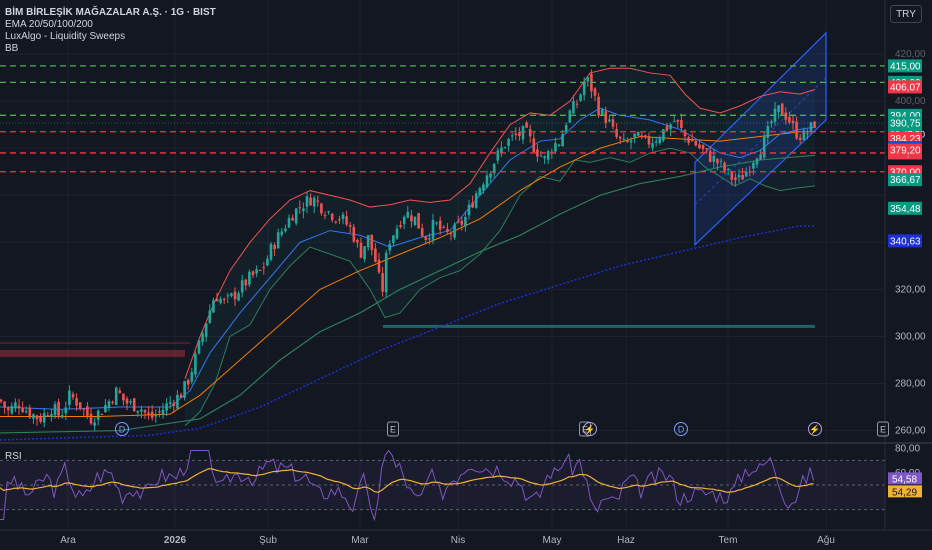  Describe the element at coordinates (110, 25) in the screenshot. I see `legend-ema: EMA 20/50/100/200` at that location.